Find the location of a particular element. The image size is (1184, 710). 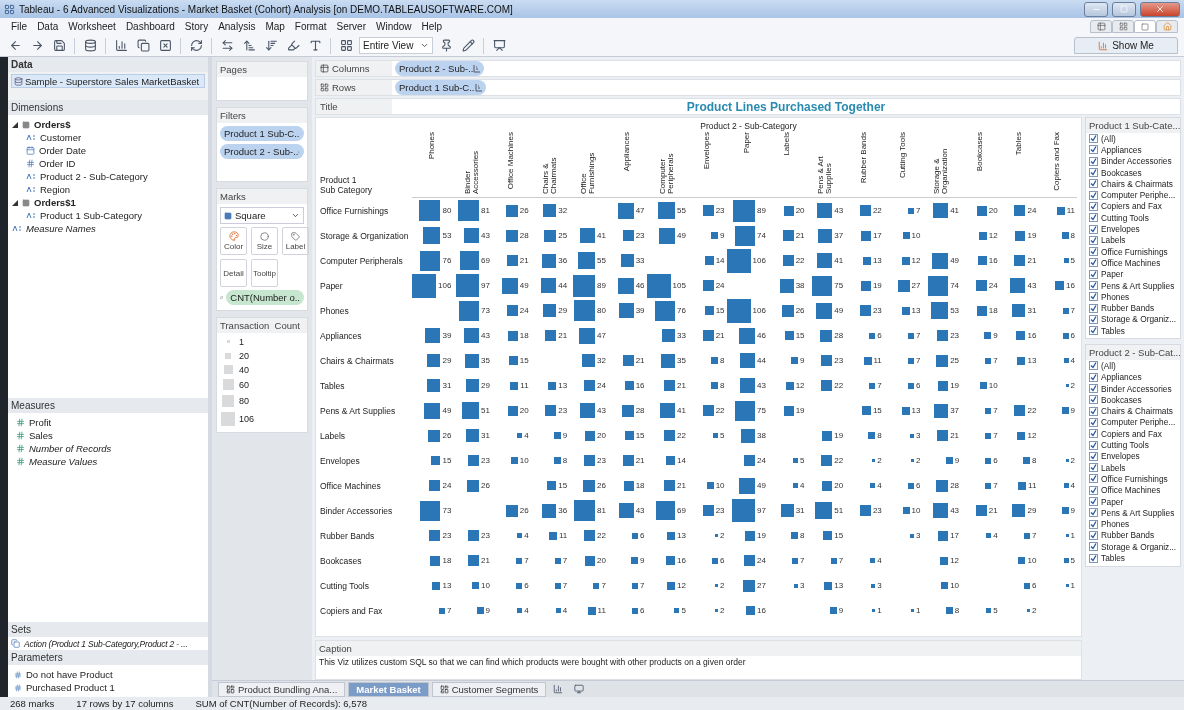

filter-pill: Product 1 Sub-C.. is located at coordinates (262, 133).